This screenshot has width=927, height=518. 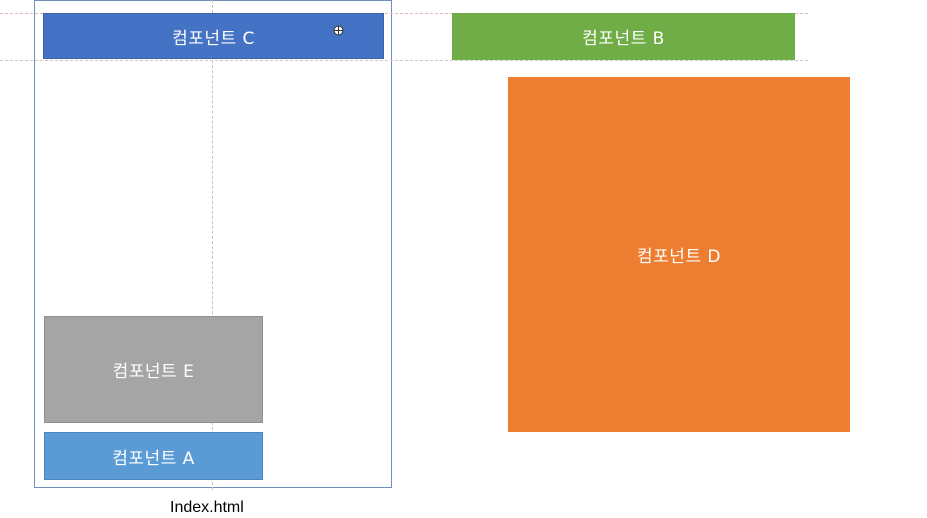 I want to click on component-c-label: 컴포넌트 C, so click(x=213, y=38).